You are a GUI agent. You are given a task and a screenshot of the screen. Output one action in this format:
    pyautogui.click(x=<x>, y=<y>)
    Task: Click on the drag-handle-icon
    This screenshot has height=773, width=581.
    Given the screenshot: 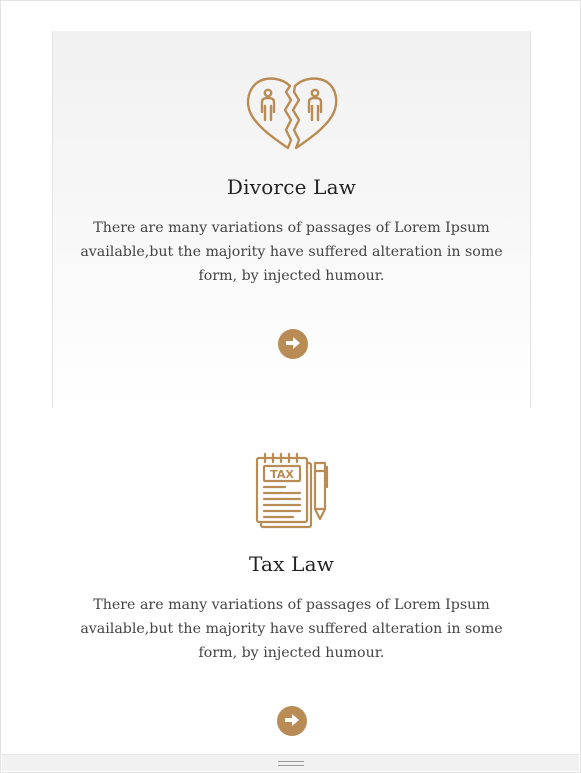 What is the action you would take?
    pyautogui.click(x=290, y=763)
    